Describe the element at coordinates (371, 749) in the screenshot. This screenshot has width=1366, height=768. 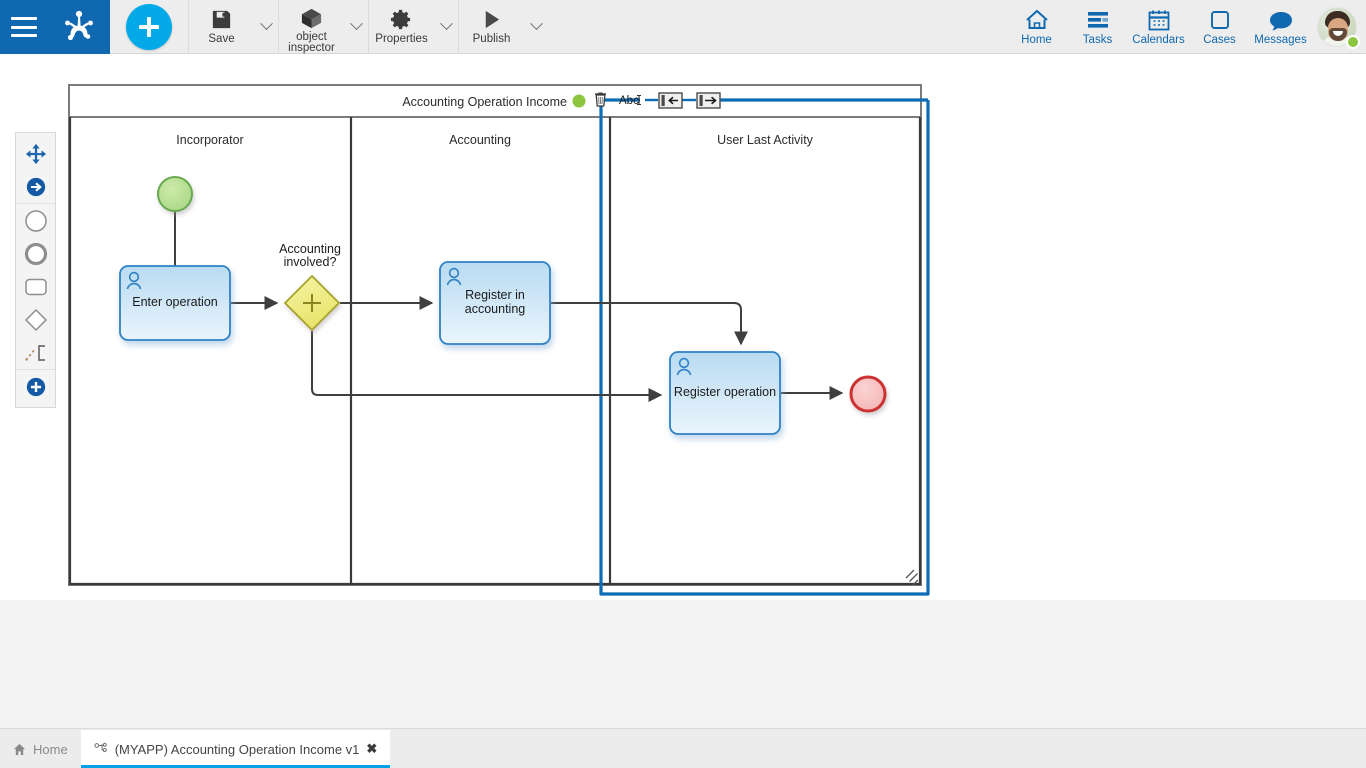
I see `close-icon: ✖` at that location.